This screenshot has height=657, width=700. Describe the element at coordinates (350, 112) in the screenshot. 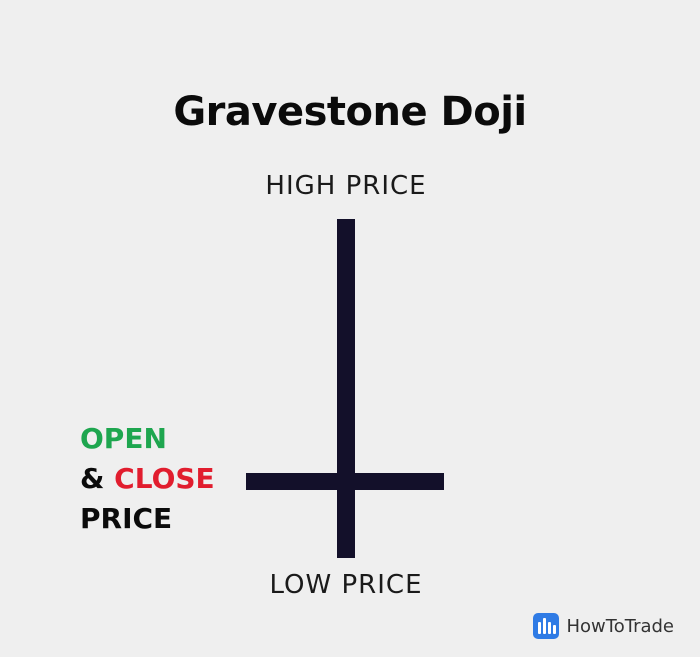

I see `diagram-title: Gravestone Doji` at that location.